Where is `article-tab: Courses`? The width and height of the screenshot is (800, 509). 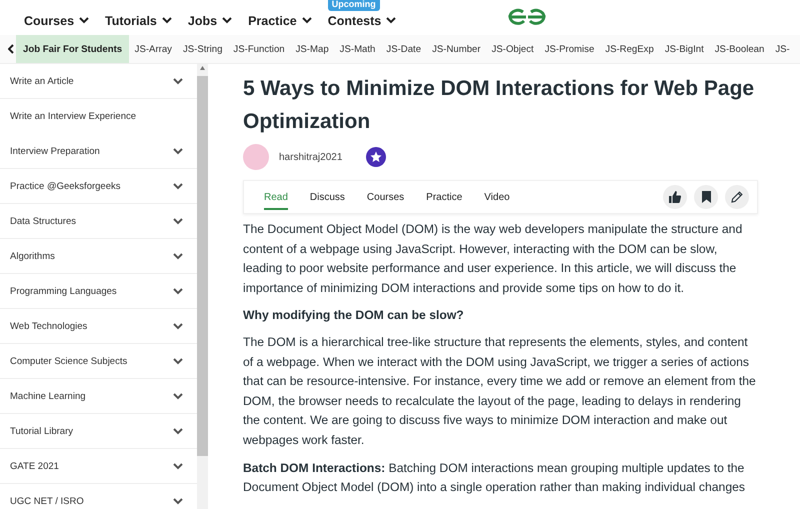
article-tab: Courses is located at coordinates (385, 197).